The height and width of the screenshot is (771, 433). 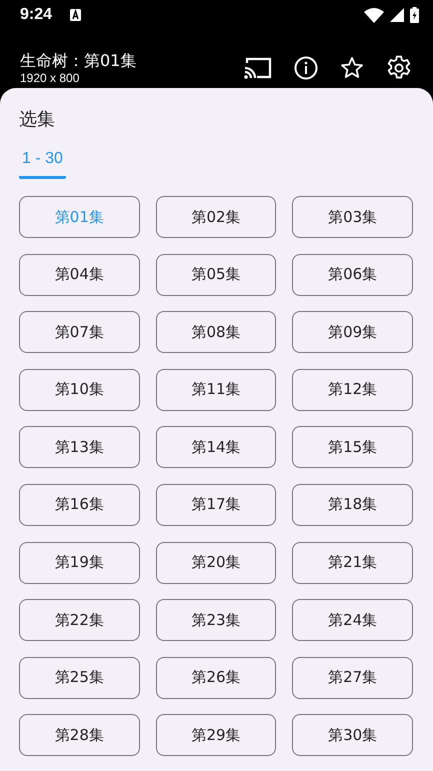 I want to click on episode-button: 第06集, so click(x=352, y=275).